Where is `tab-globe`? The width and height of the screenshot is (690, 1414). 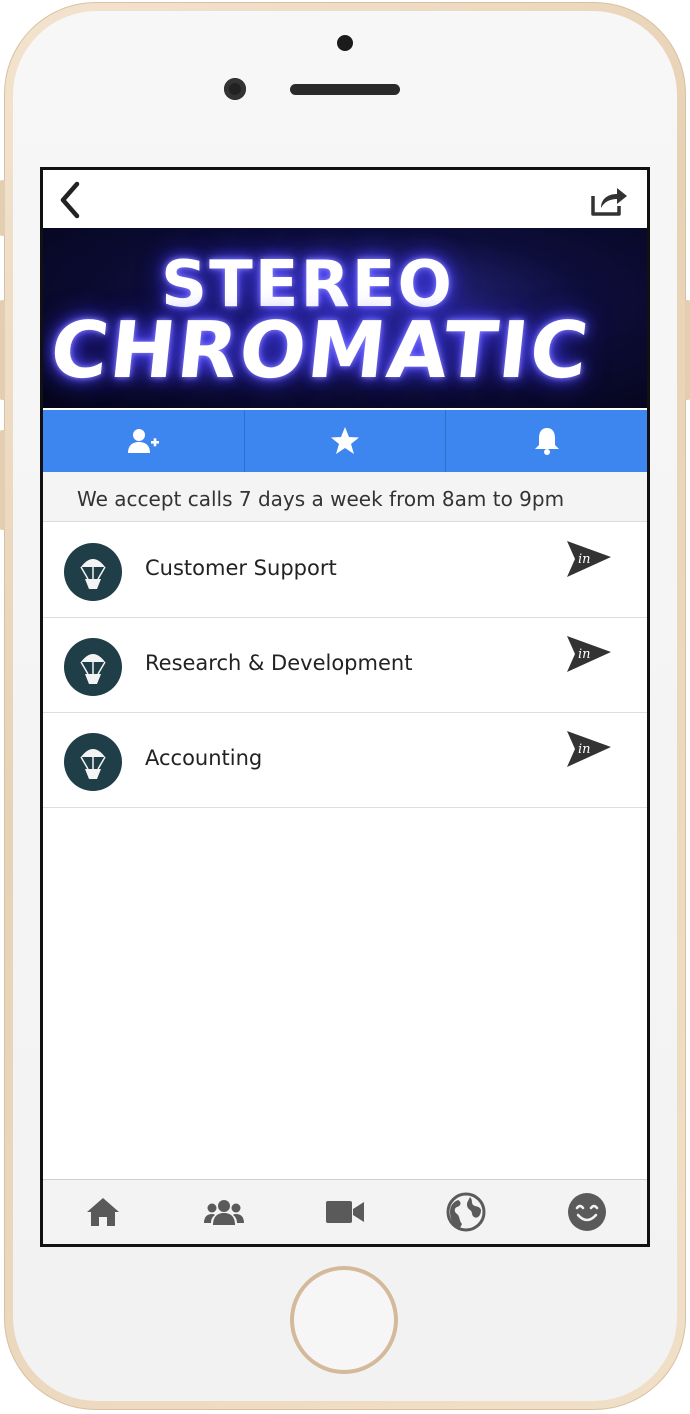
tab-globe is located at coordinates (465, 1212).